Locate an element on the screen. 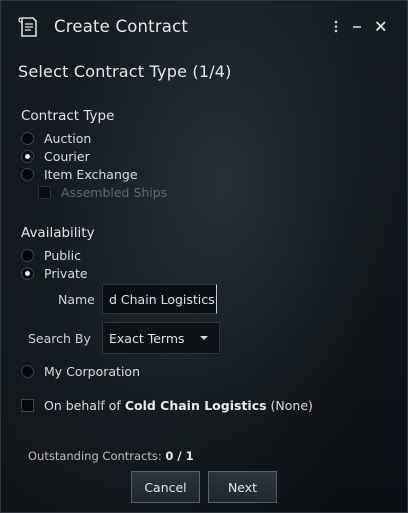  on-behalf-checkbox-row: On behalf of Cold Chain Logistics (None) is located at coordinates (167, 405).